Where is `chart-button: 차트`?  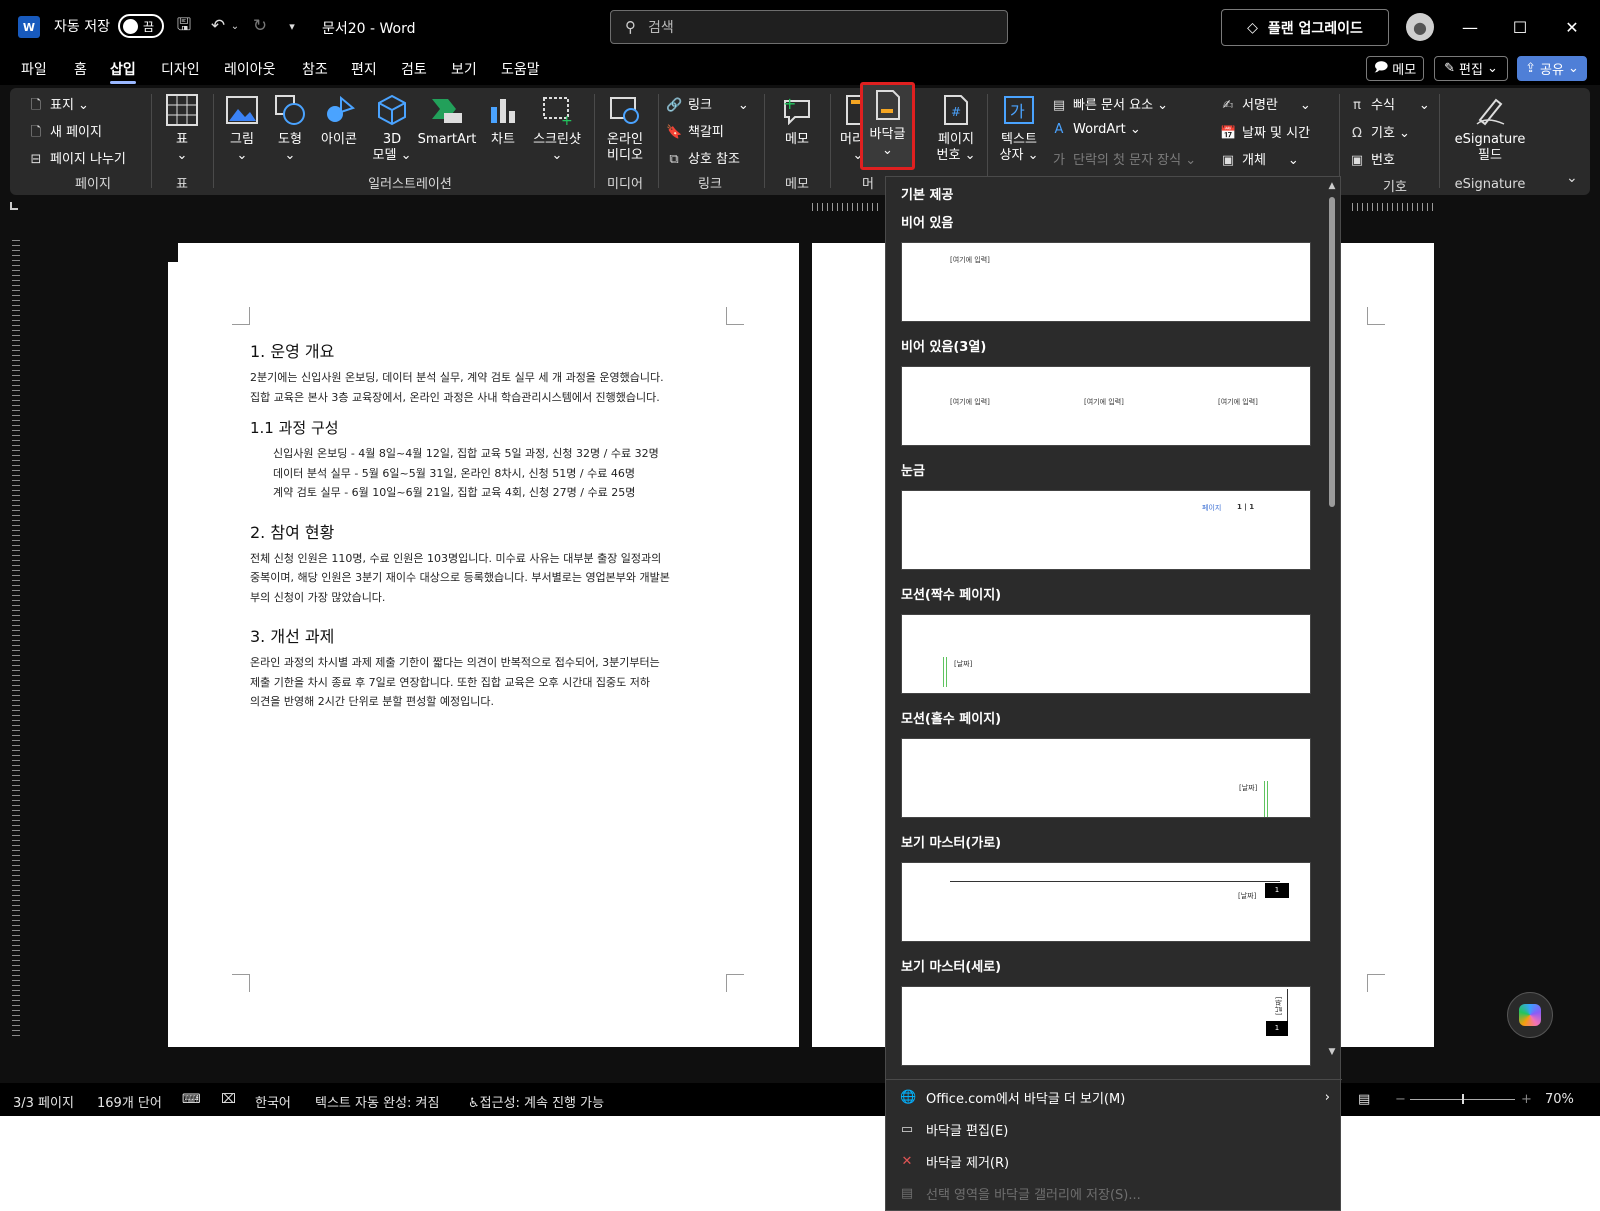 chart-button: 차트 is located at coordinates (503, 120).